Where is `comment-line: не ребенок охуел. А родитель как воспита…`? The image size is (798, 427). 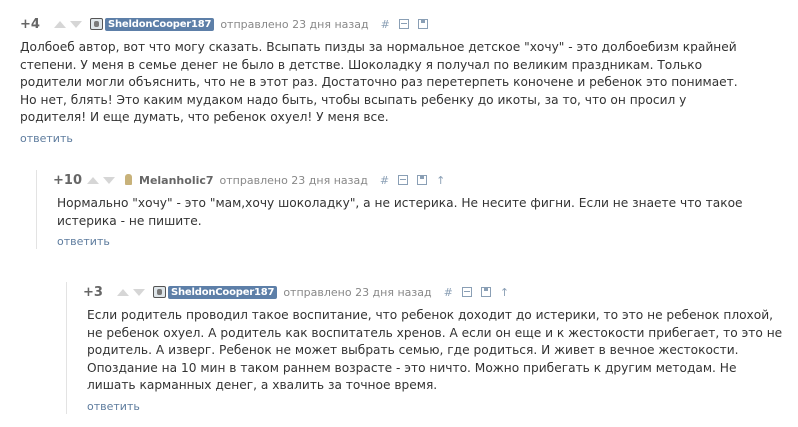 comment-line: не ребенок охуел. А родитель как воспита… is located at coordinates (435, 332).